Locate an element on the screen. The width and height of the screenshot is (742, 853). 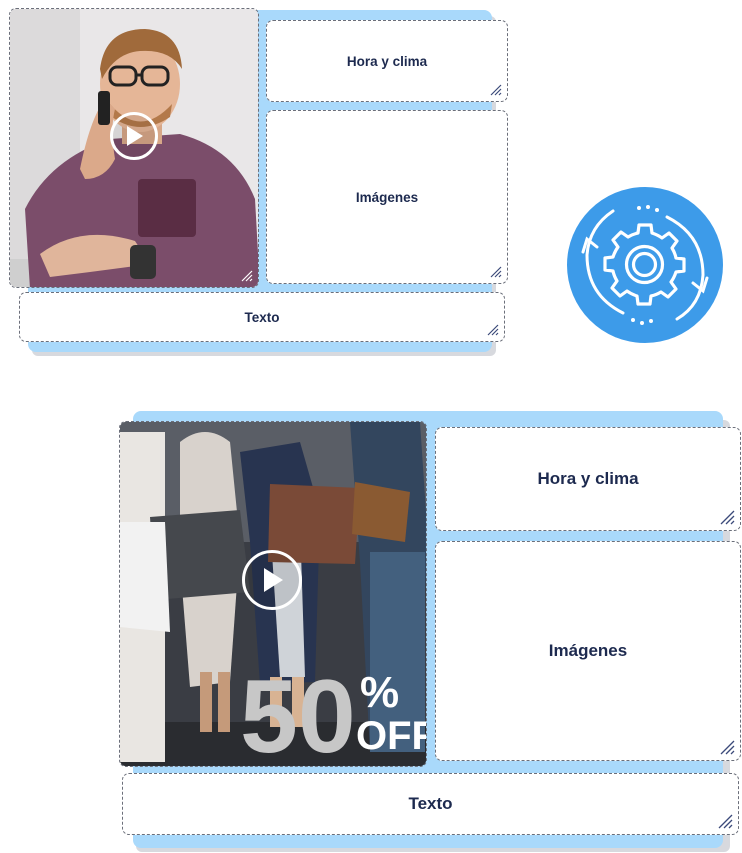
promo-number: 50 is located at coordinates (298, 713).